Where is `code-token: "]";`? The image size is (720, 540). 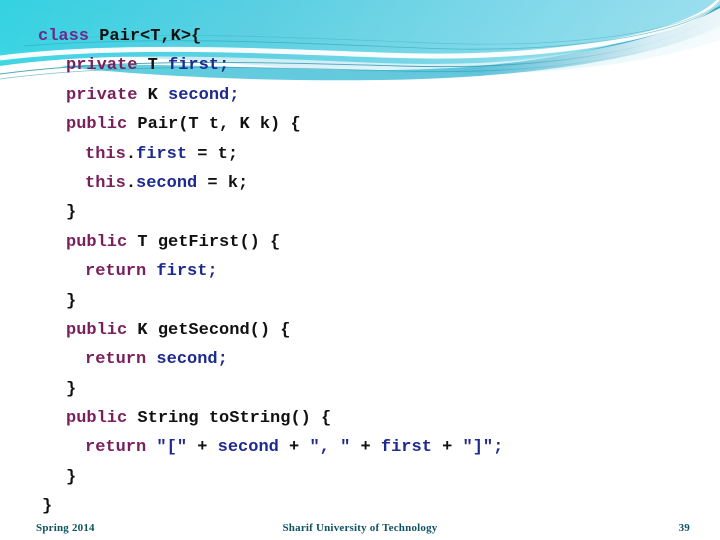 code-token: "]"; is located at coordinates (483, 448).